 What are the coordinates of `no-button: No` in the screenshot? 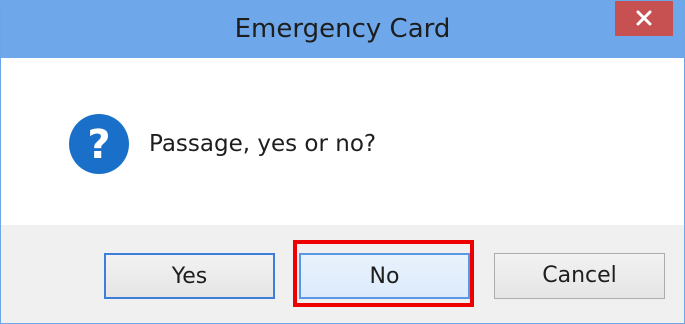 It's located at (384, 276).